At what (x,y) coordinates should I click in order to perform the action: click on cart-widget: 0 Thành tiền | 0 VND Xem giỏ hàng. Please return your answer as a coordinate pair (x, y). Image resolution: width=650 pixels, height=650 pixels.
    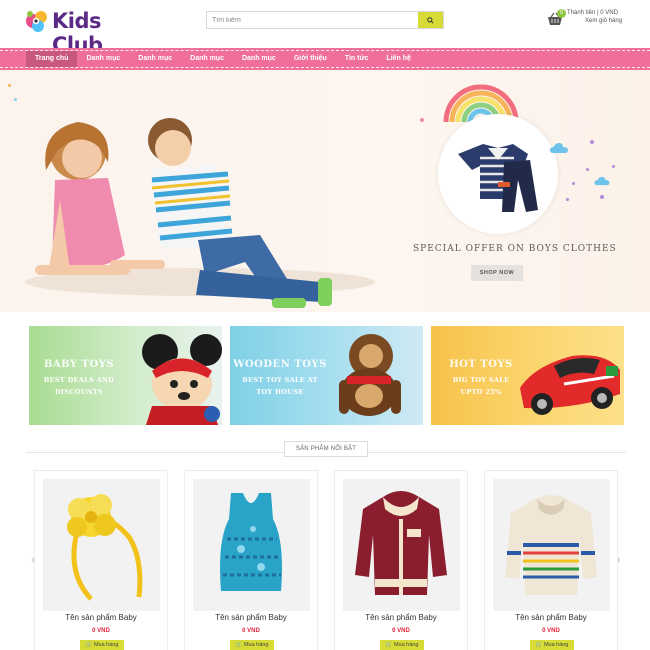
    Looking at the image, I should click on (592, 20).